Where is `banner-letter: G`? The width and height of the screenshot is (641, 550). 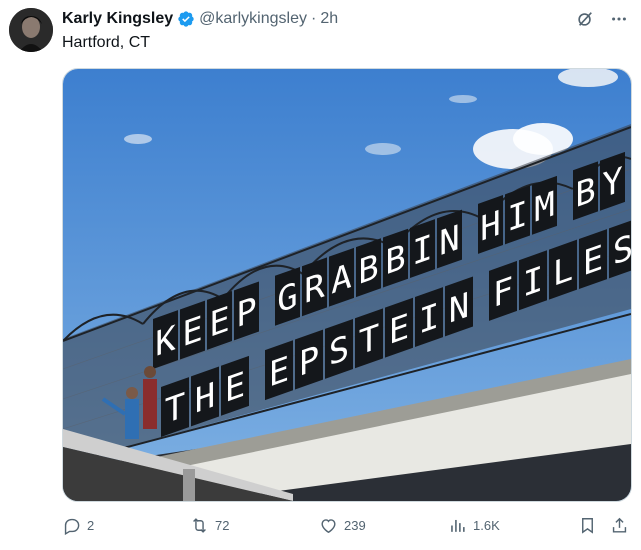
banner-letter: G is located at coordinates (287, 298).